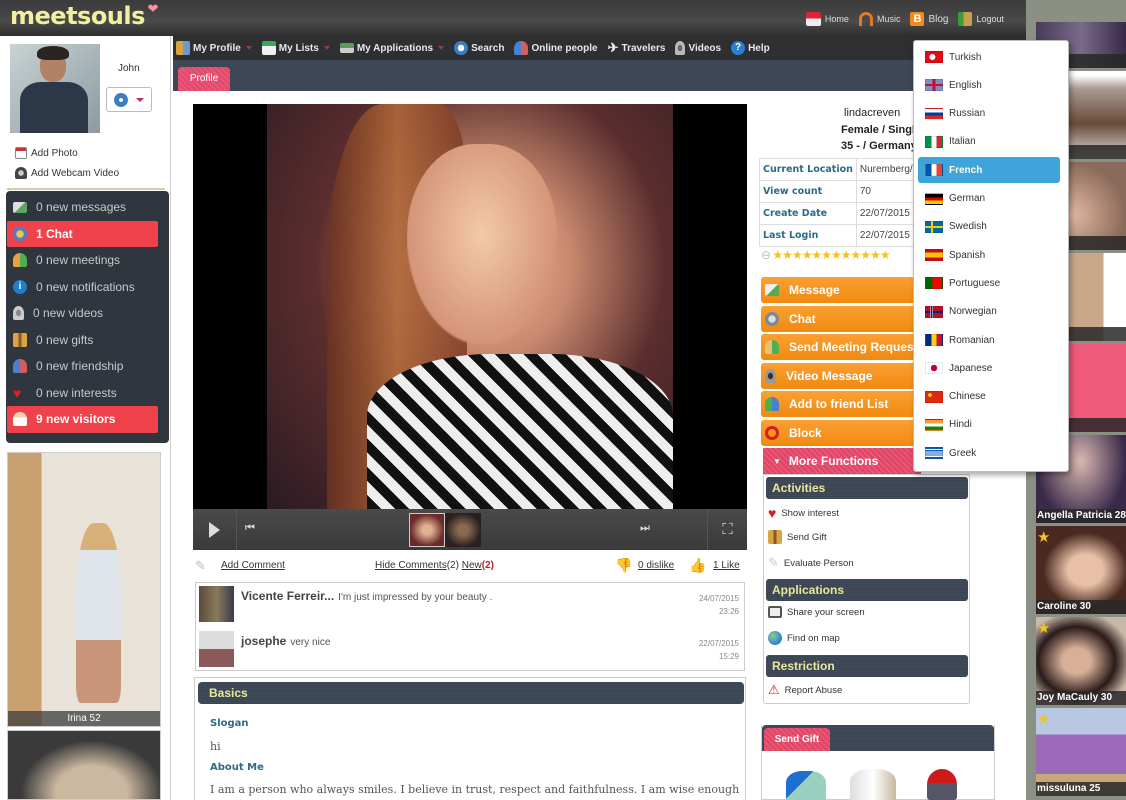 This screenshot has height=800, width=1126. I want to click on rating-clear-icon: ⊖, so click(766, 255).